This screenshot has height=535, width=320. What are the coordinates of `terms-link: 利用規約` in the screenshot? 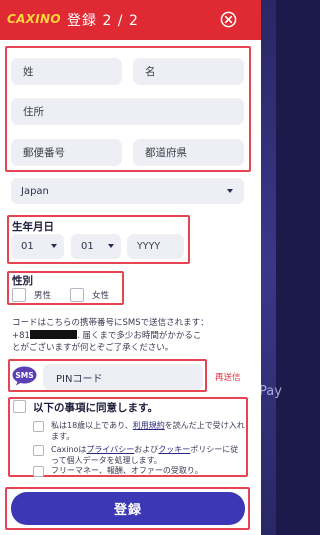 It's located at (149, 425).